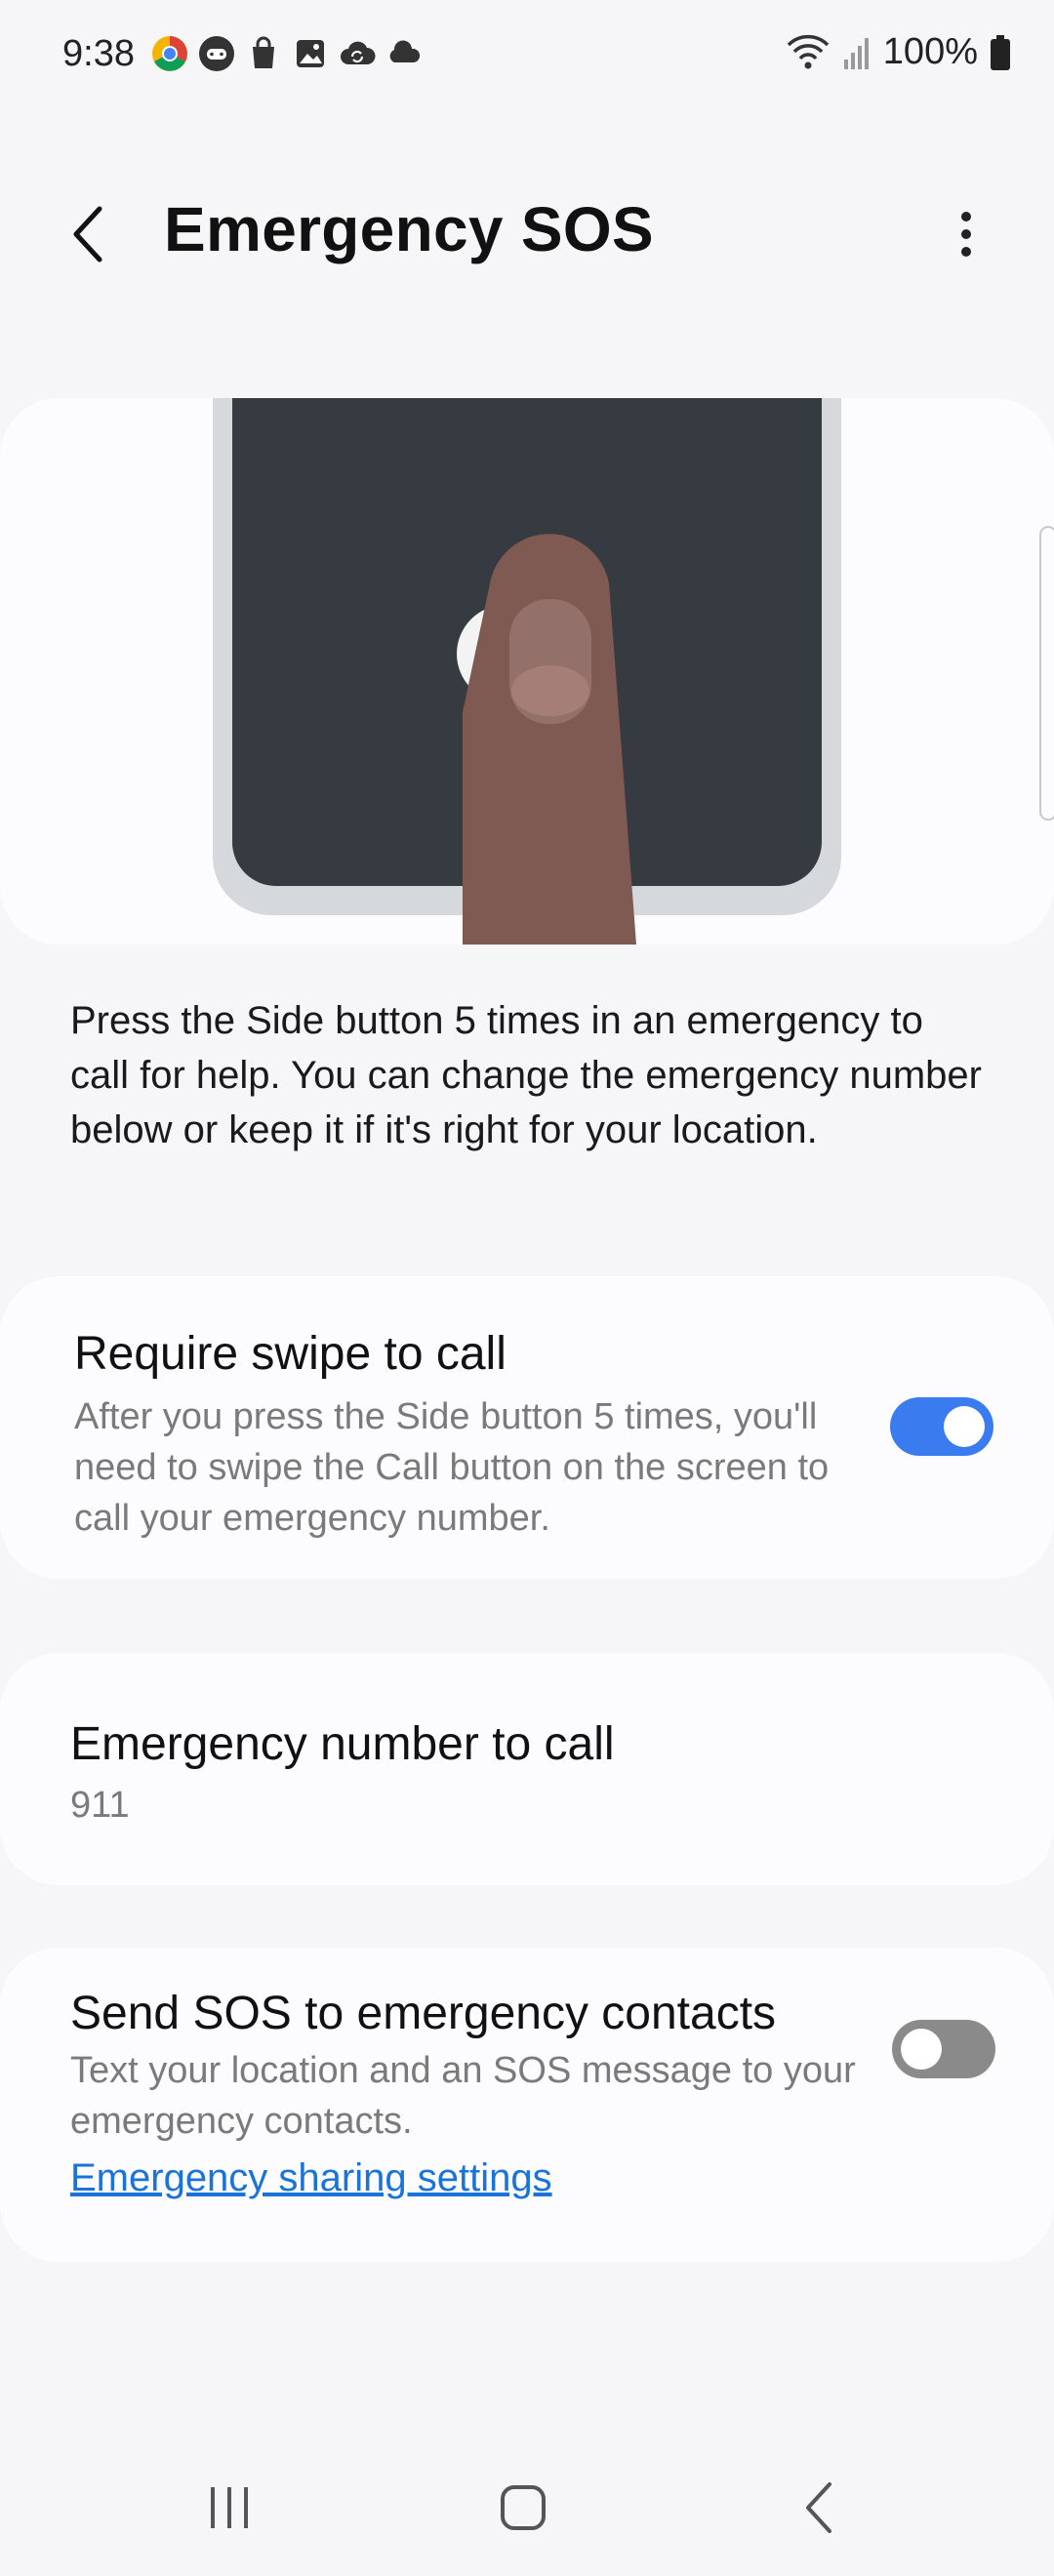 The height and width of the screenshot is (2576, 1054). I want to click on back-button, so click(88, 234).